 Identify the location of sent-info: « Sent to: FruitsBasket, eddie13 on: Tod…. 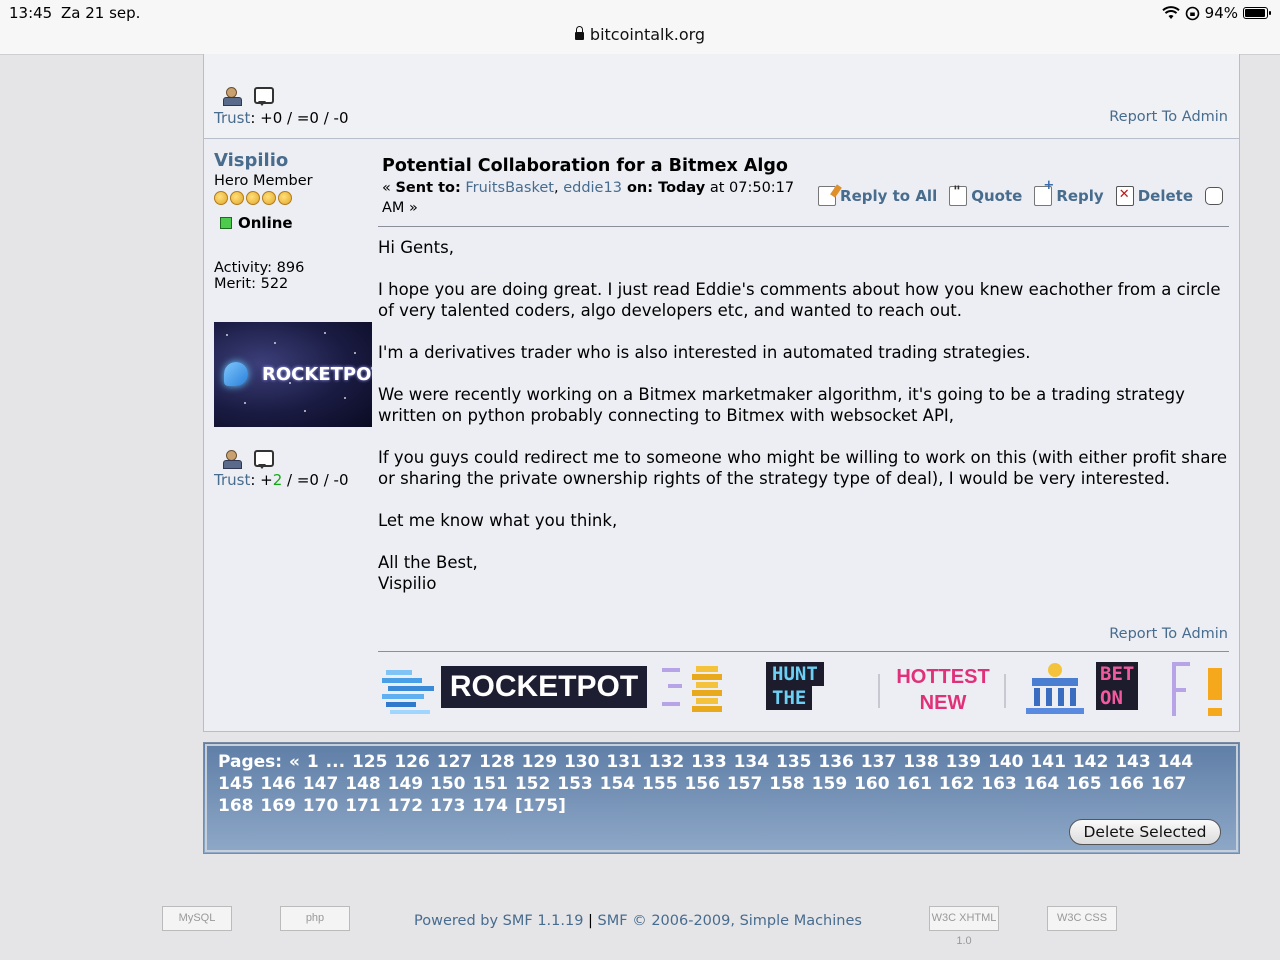
(597, 198).